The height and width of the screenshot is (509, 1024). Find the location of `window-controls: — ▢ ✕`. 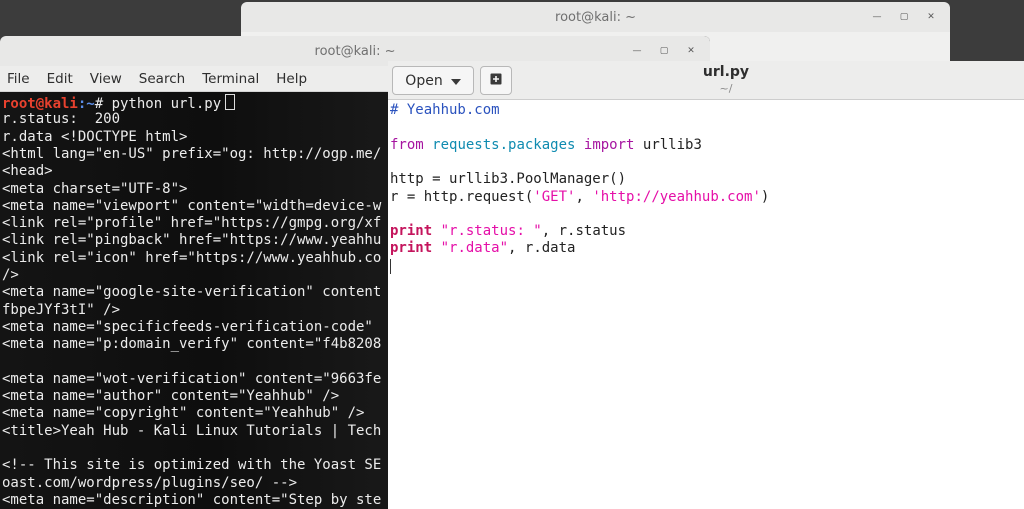

window-controls: — ▢ ✕ is located at coordinates (904, 17).